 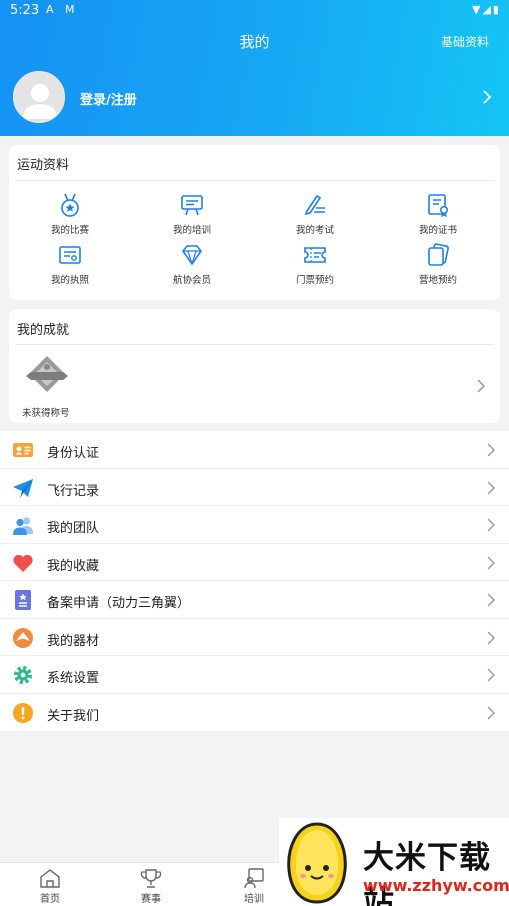 I want to click on gear-icon, so click(x=23, y=675).